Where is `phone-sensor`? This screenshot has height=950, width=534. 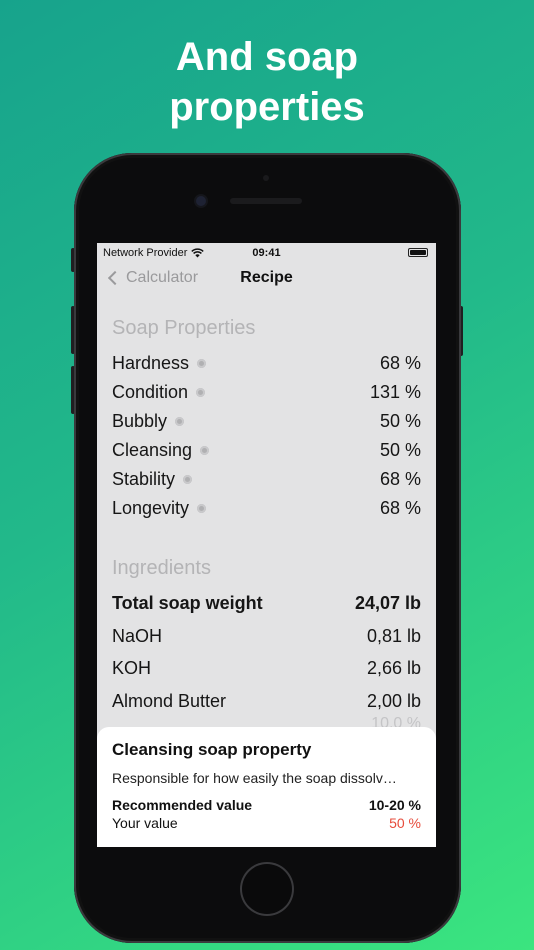
phone-sensor is located at coordinates (266, 178).